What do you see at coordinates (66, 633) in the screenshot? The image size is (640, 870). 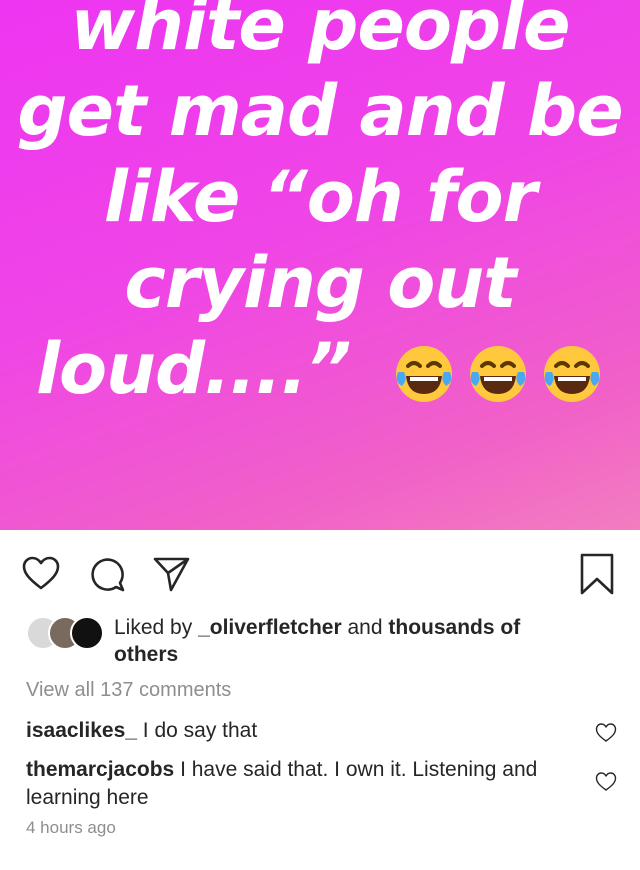 I see `liker-avatars` at bounding box center [66, 633].